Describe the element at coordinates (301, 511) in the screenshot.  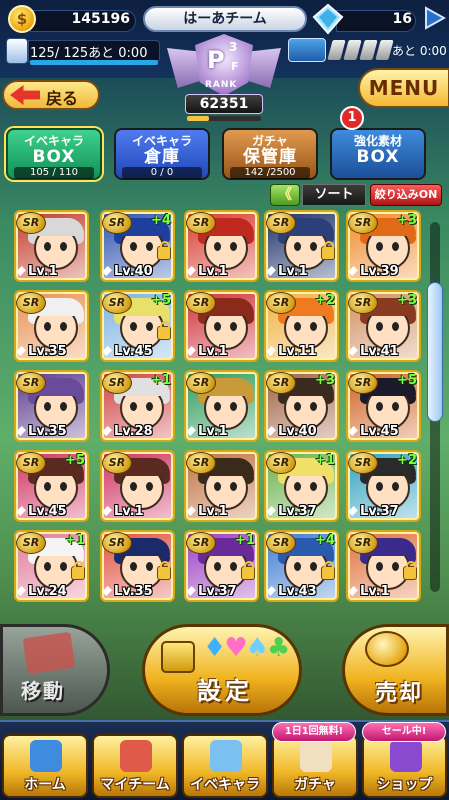
I see `level-label: Lv.37` at that location.